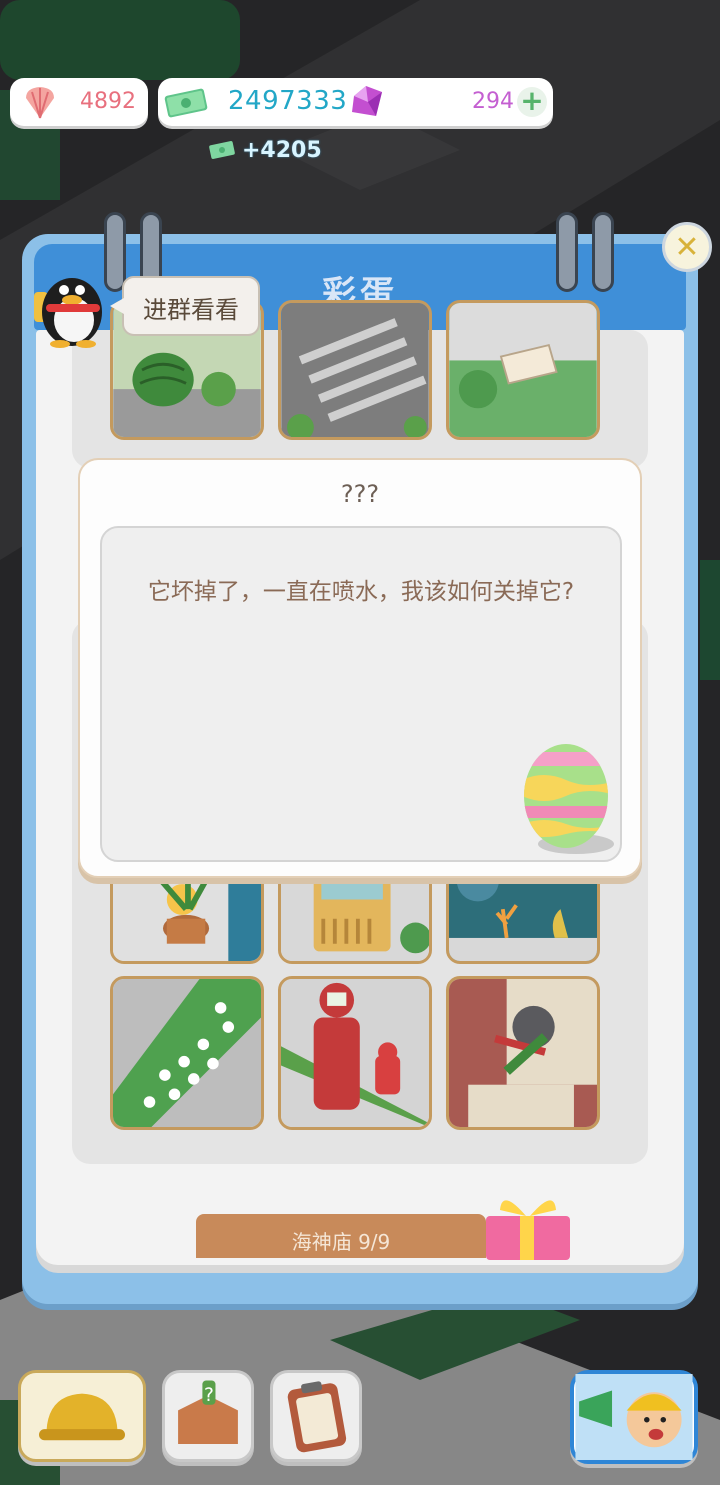 The height and width of the screenshot is (1485, 720). What do you see at coordinates (70, 305) in the screenshot?
I see `penguin-mascot-icon` at bounding box center [70, 305].